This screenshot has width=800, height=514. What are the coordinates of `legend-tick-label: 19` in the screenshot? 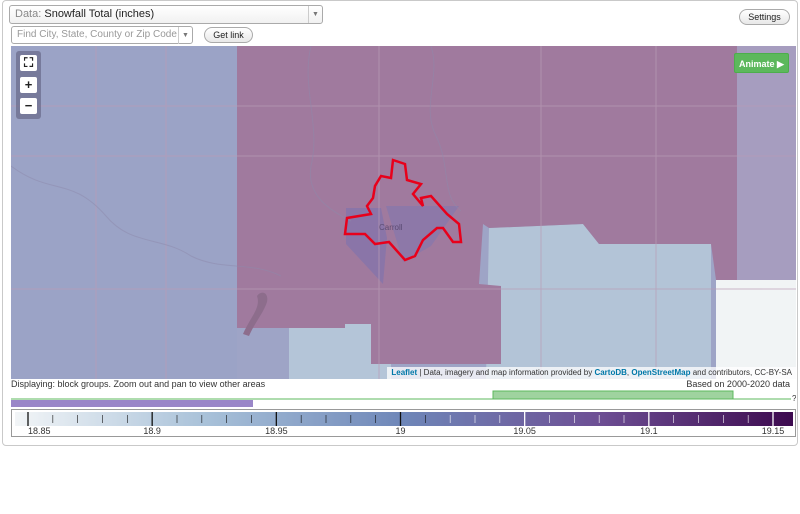 It's located at (400, 431).